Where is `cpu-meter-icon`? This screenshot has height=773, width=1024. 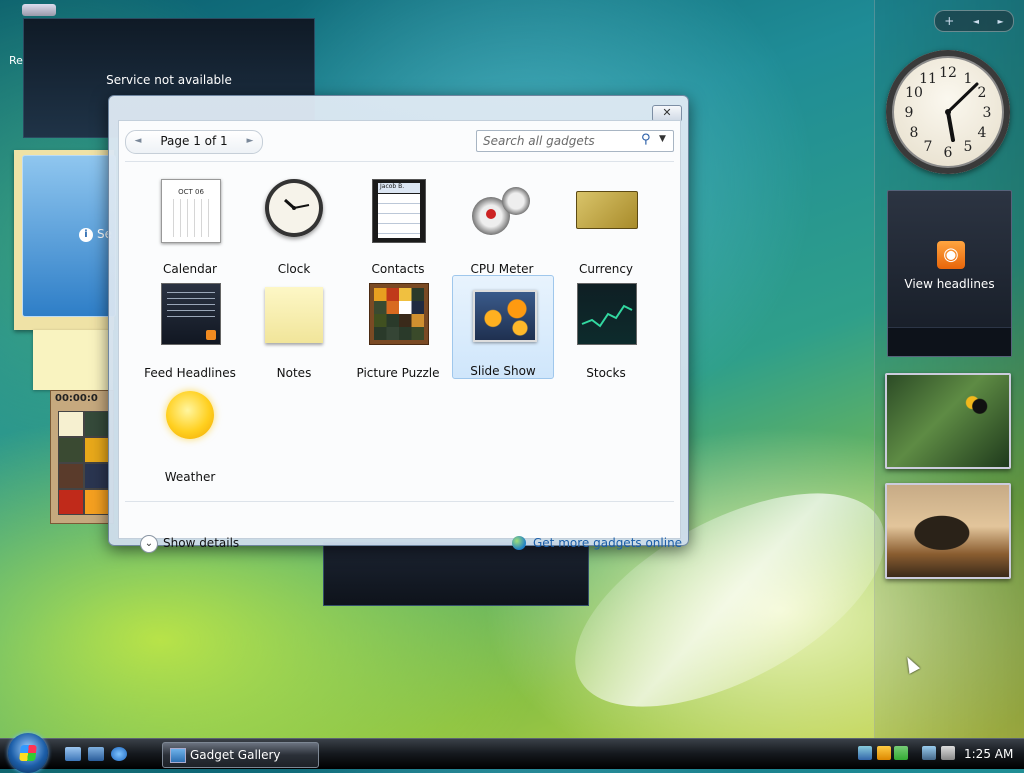
cpu-meter-icon is located at coordinates (502, 212).